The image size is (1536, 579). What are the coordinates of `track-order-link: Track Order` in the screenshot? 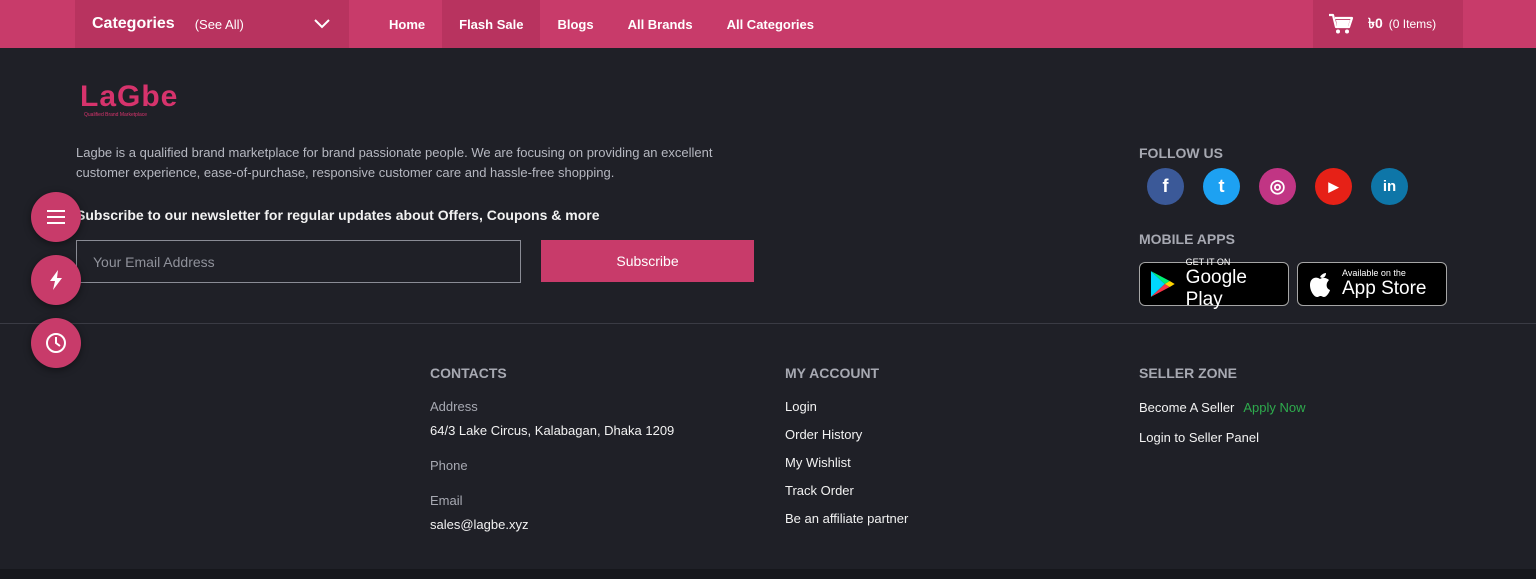 It's located at (846, 490).